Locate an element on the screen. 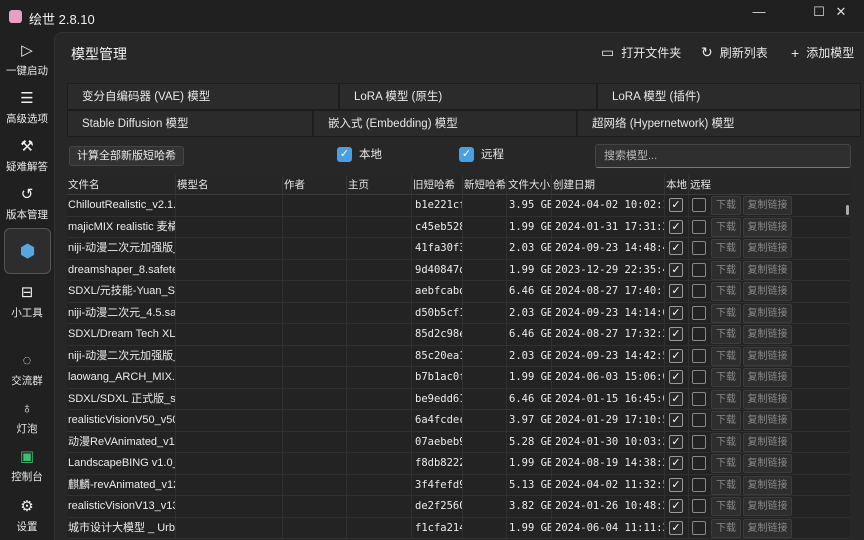 This screenshot has width=864, height=540. col-homepage: 主页 is located at coordinates (378, 185).